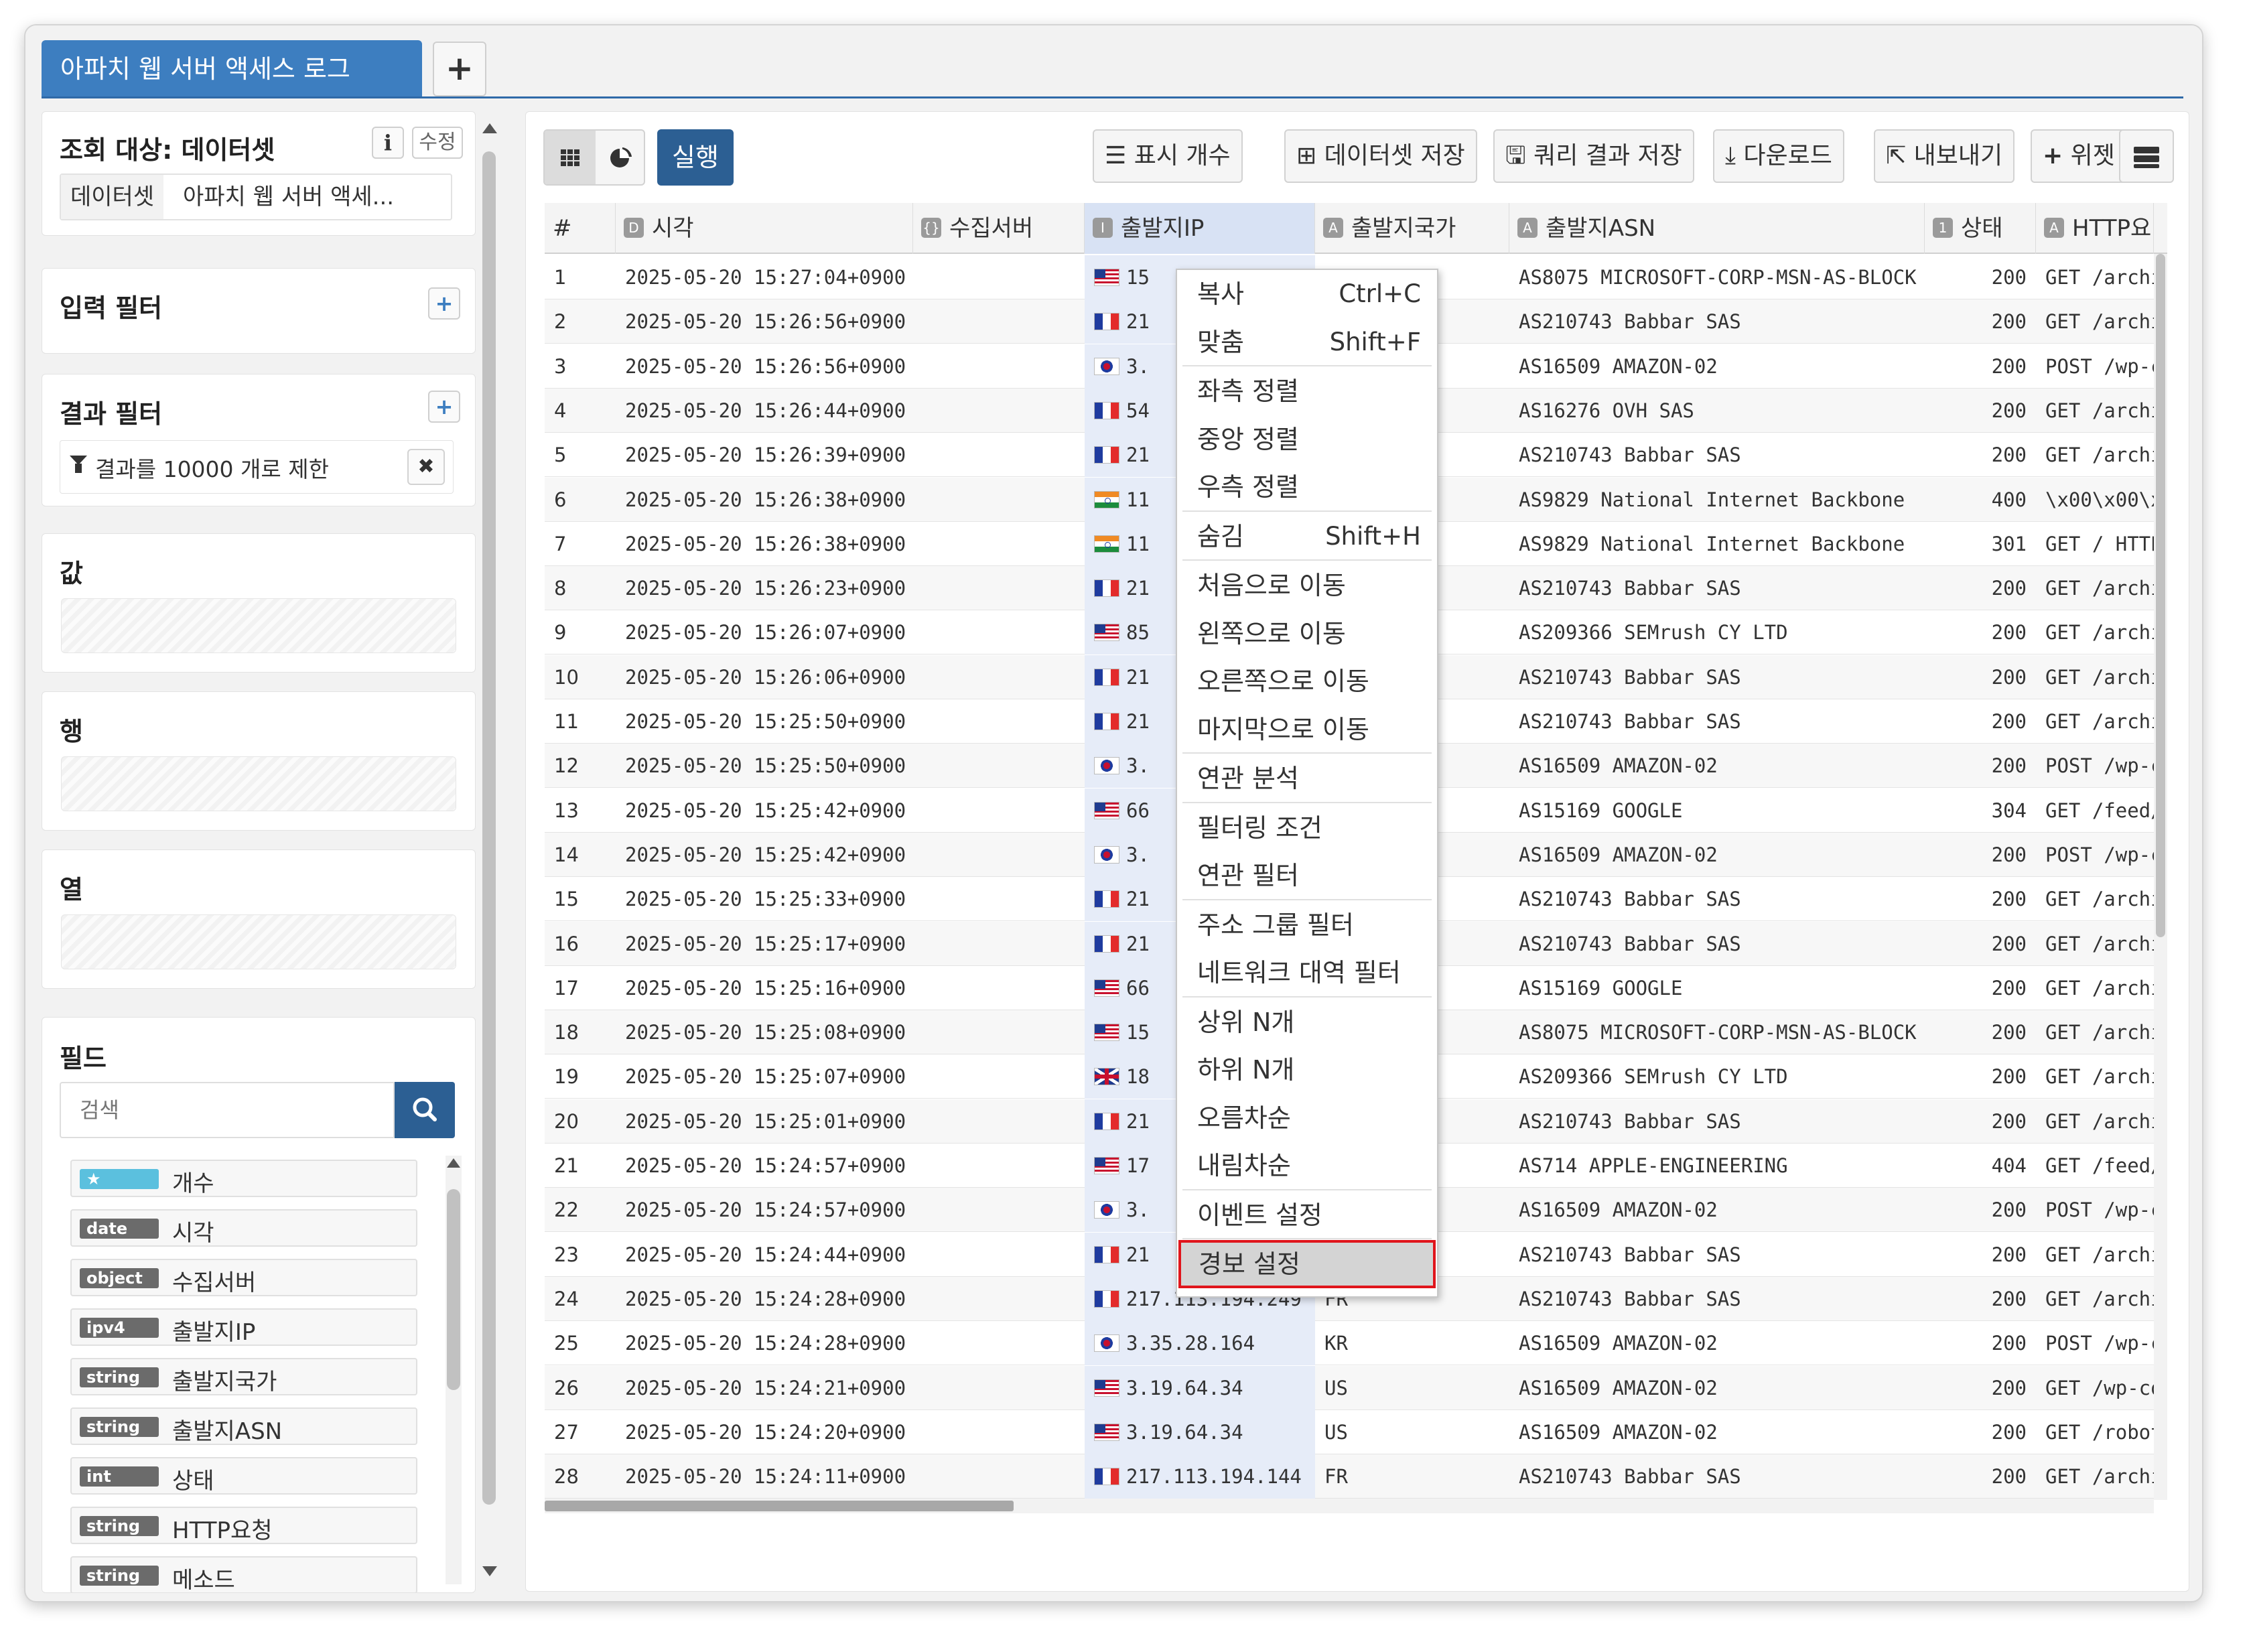 Image resolution: width=2253 pixels, height=1652 pixels. I want to click on column-header: {} 수집서버, so click(999, 228).